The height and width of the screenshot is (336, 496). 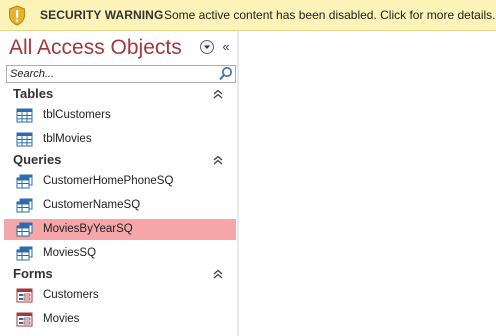 What do you see at coordinates (37, 159) in the screenshot?
I see `group-label: Queries` at bounding box center [37, 159].